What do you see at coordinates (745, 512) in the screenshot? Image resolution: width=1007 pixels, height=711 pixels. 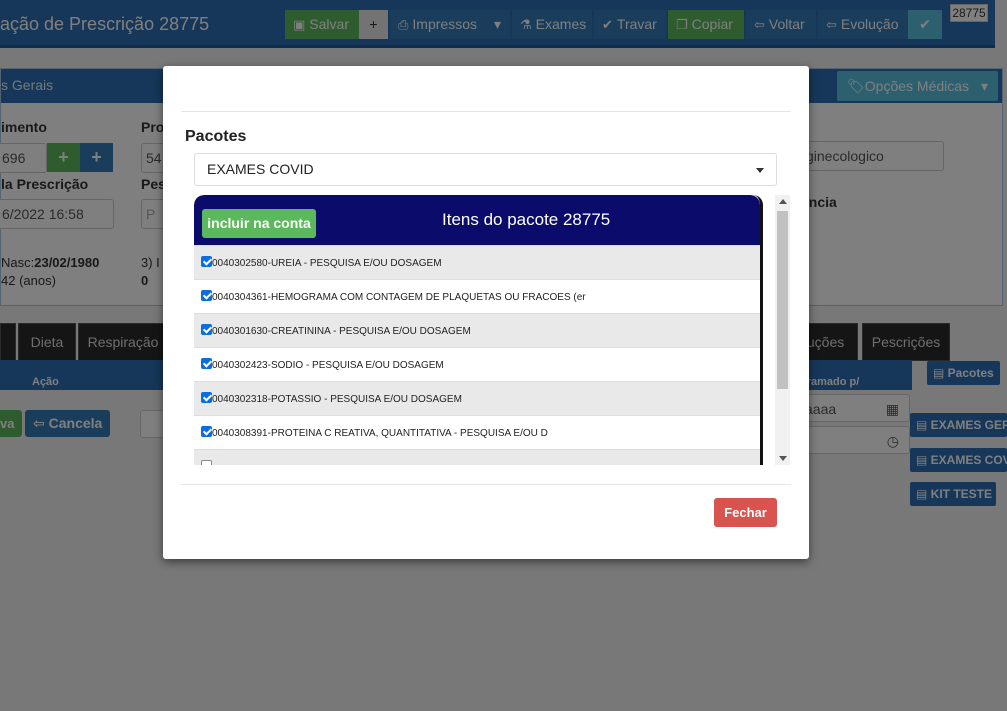 I see `fechar-button: Fechar` at bounding box center [745, 512].